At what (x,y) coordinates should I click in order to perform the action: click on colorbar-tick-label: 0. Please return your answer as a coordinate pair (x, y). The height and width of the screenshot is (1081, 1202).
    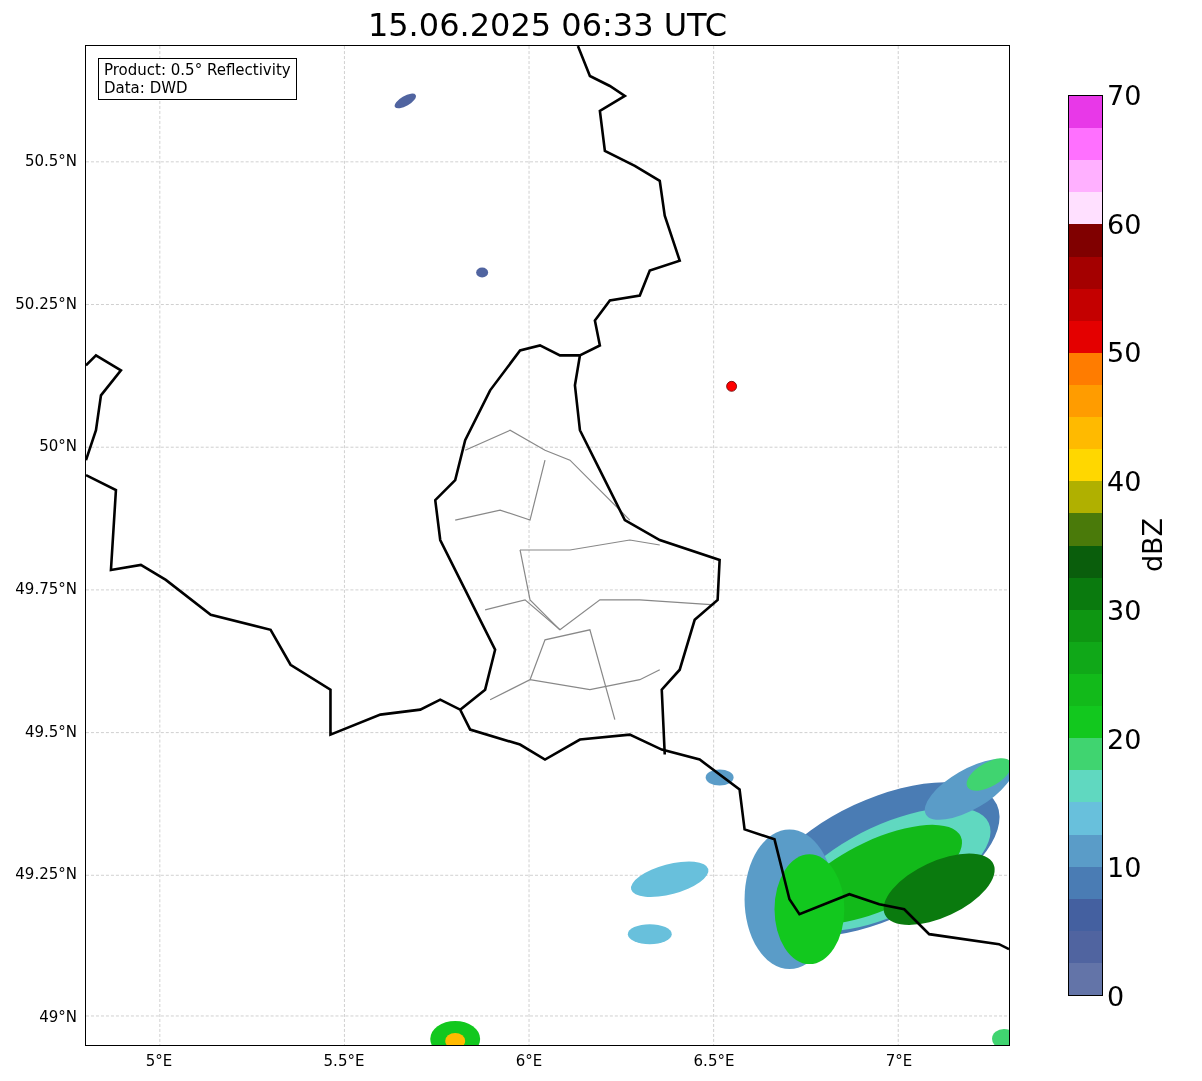
    Looking at the image, I should click on (1116, 996).